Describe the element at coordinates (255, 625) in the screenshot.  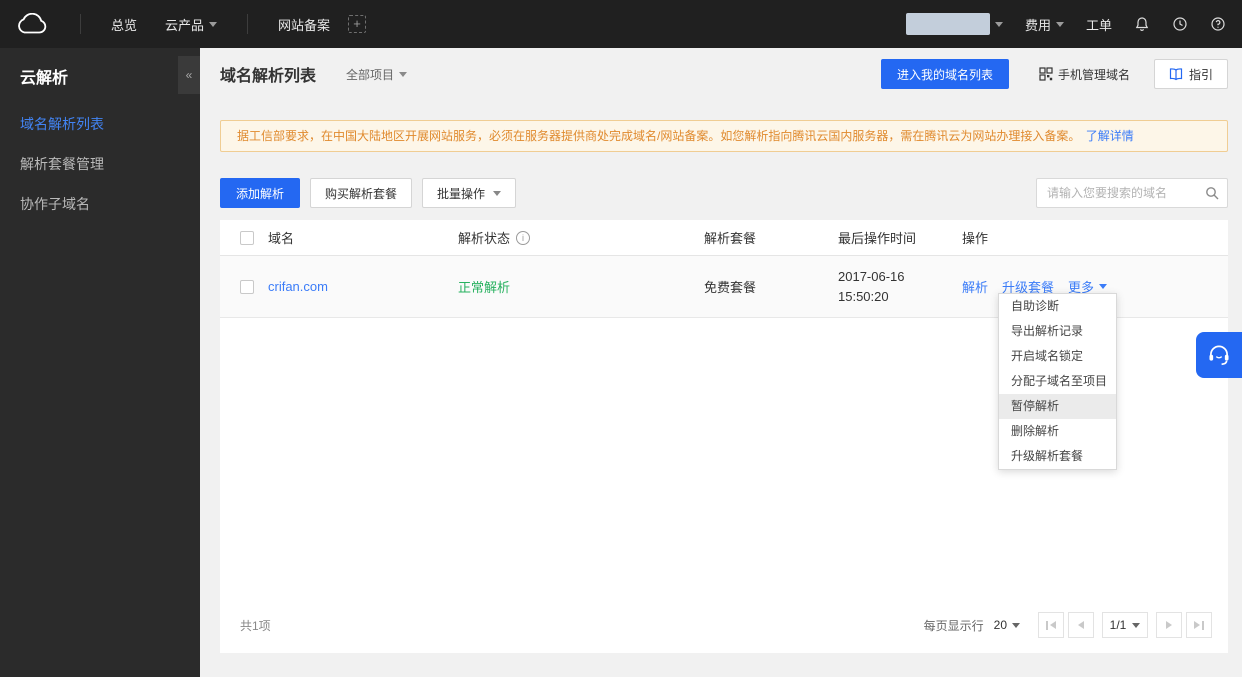
I see `total-count: 共1项` at that location.